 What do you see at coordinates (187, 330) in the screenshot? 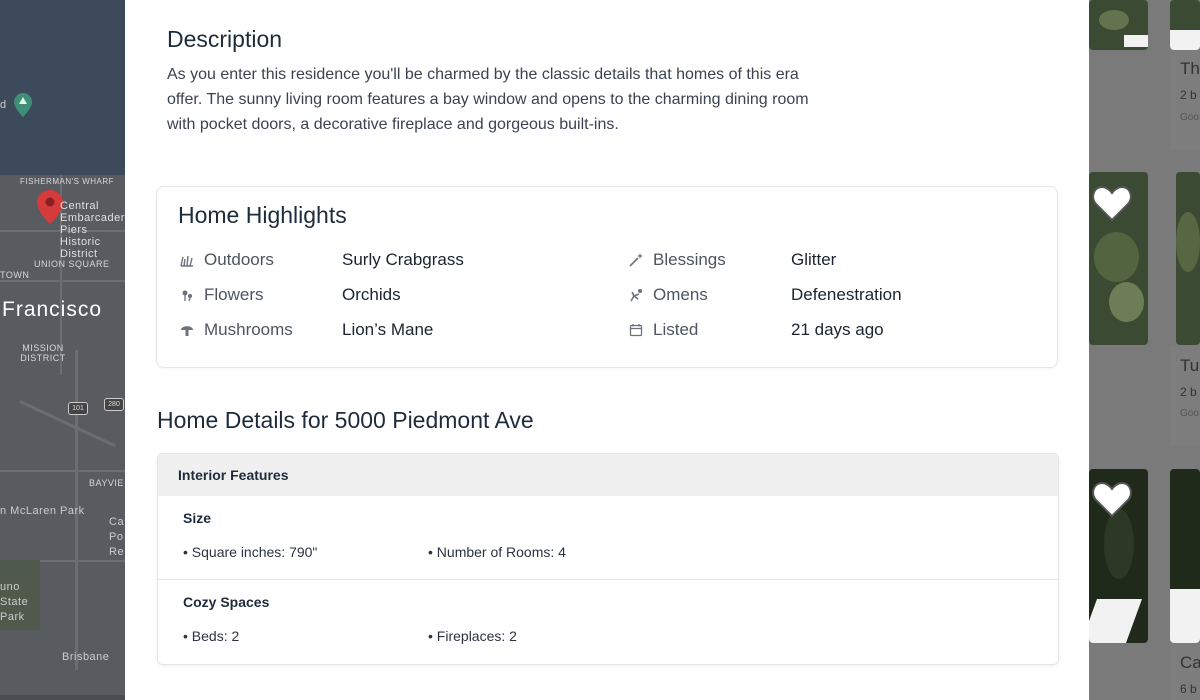
I see `mushroom-icon` at bounding box center [187, 330].